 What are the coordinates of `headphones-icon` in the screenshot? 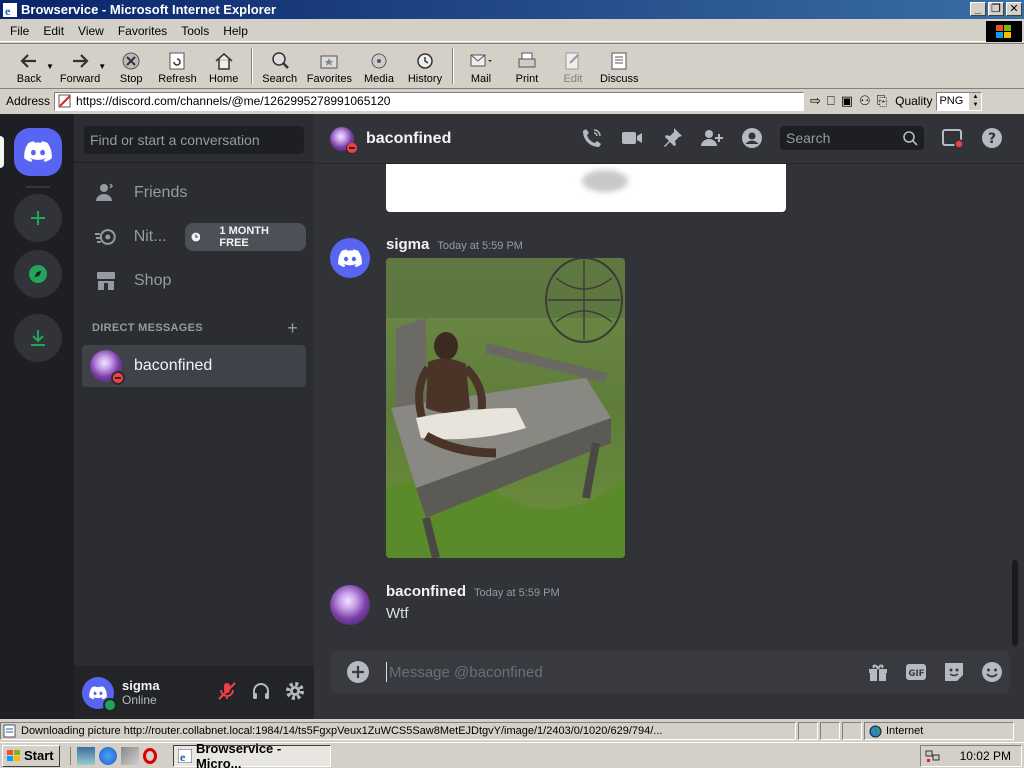 It's located at (261, 691).